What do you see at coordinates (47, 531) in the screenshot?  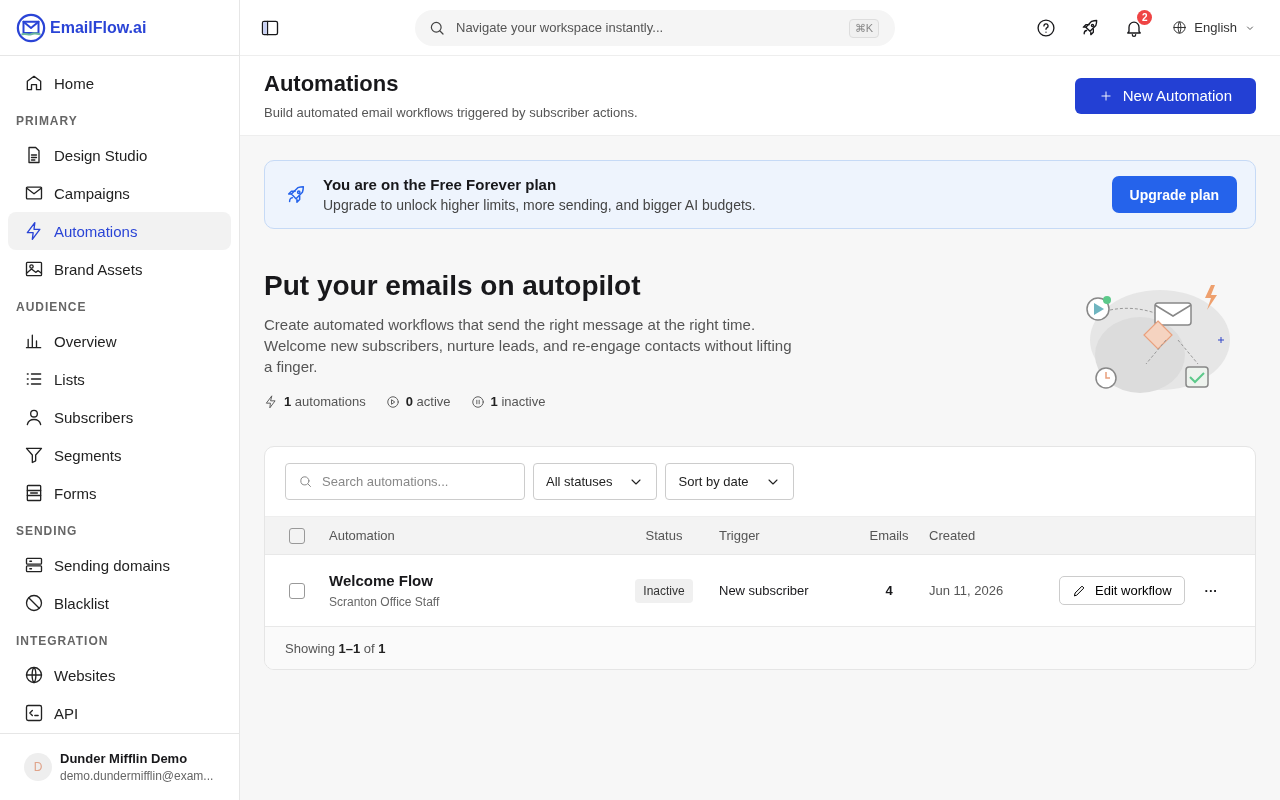 I see `section-heading: SENDING` at bounding box center [47, 531].